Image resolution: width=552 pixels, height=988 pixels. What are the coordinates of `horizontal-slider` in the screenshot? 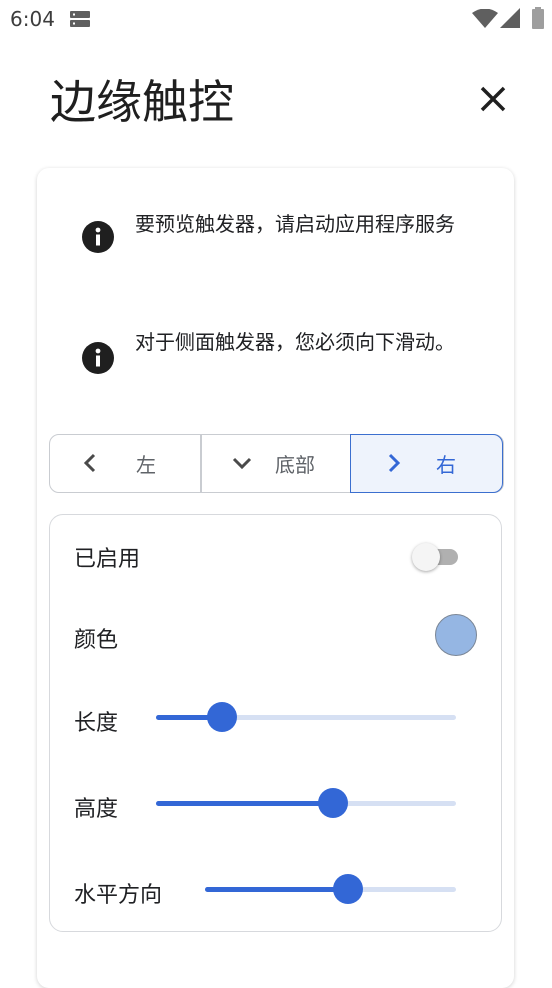 It's located at (330, 889).